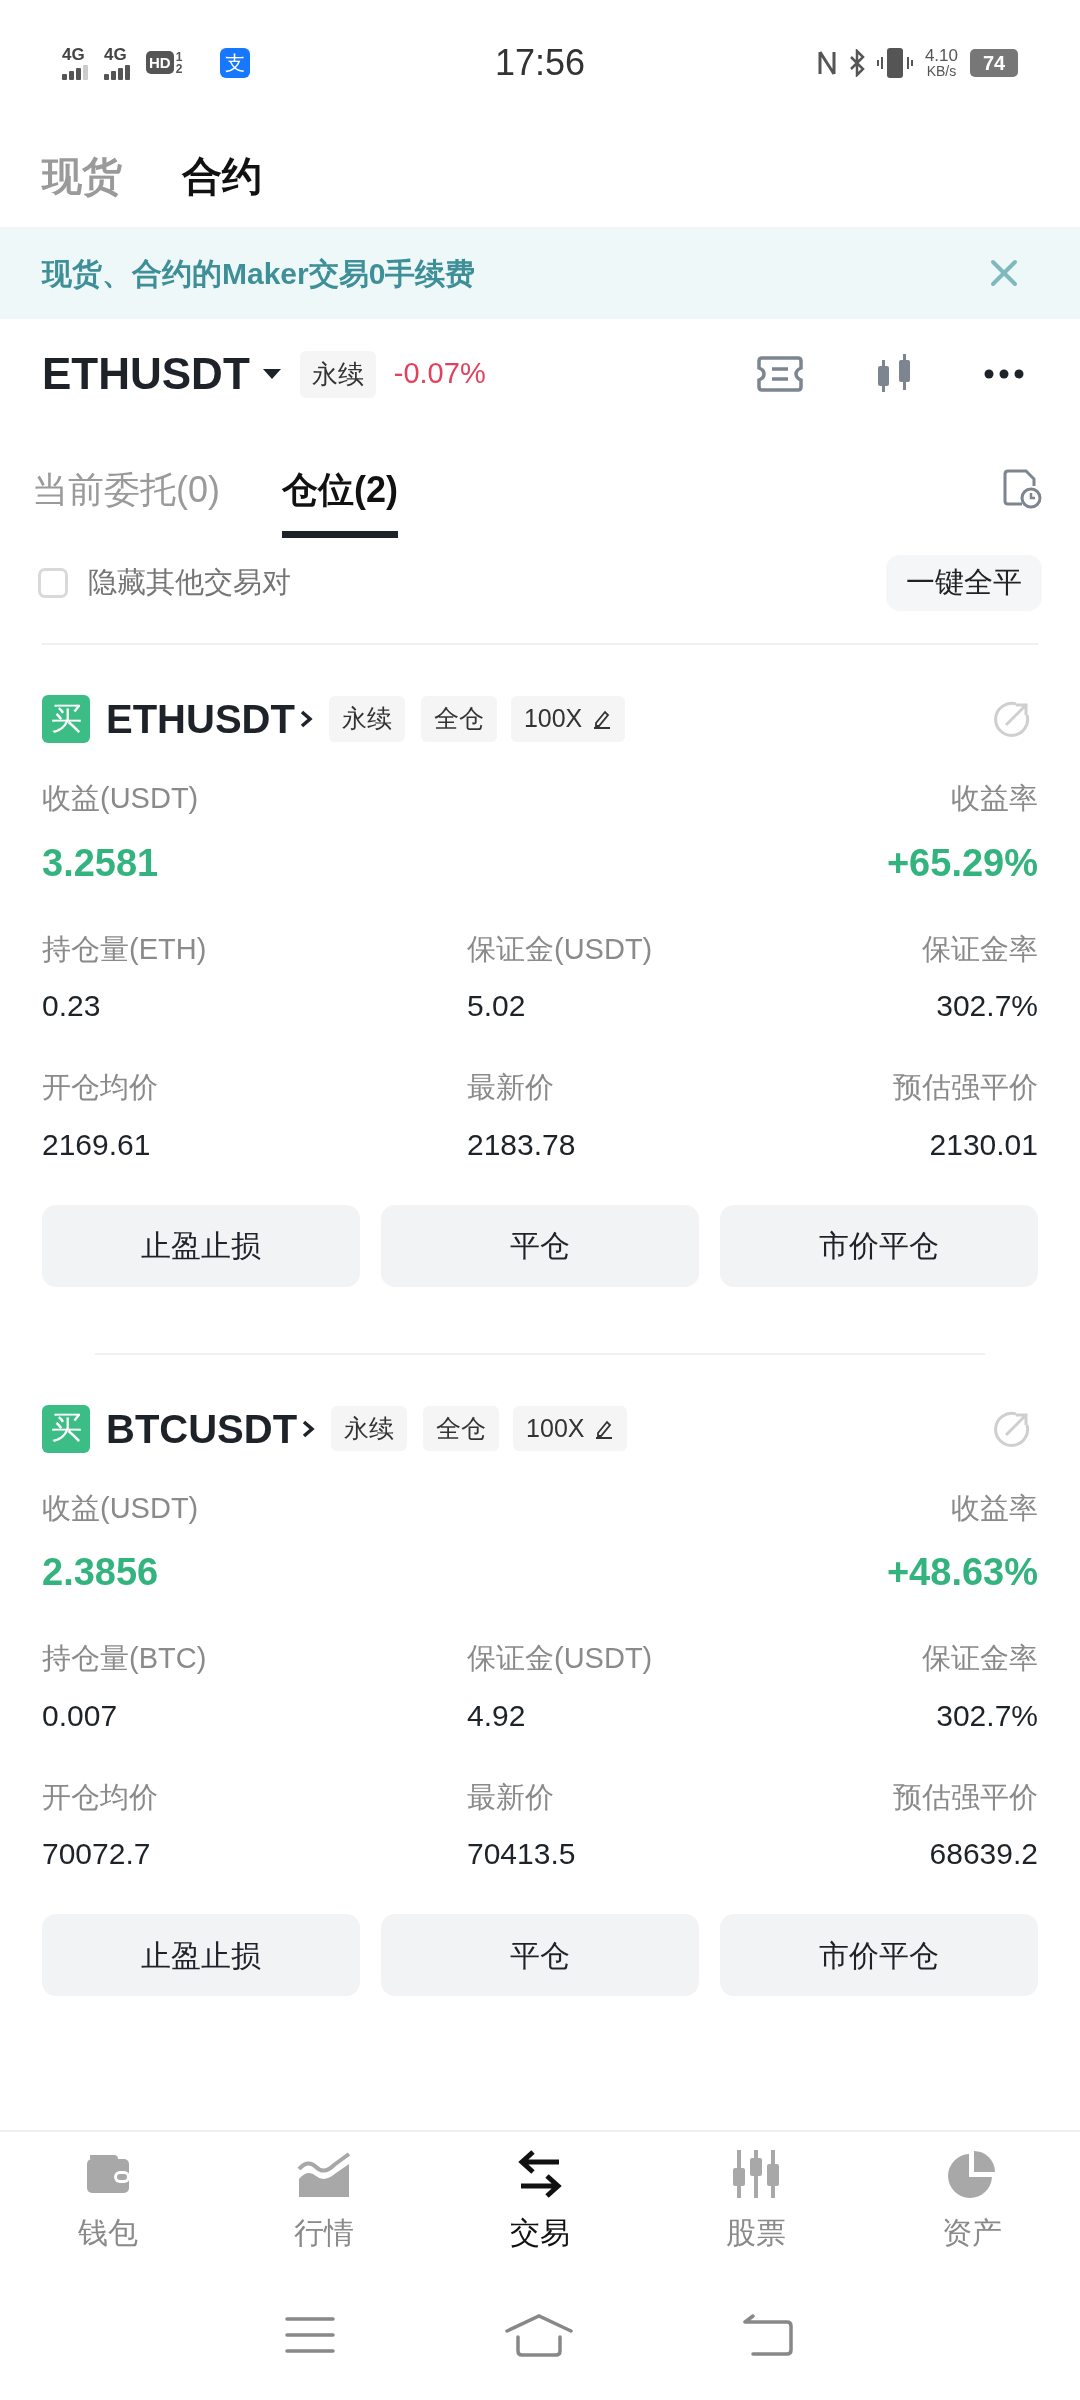  I want to click on home-icon, so click(539, 2335).